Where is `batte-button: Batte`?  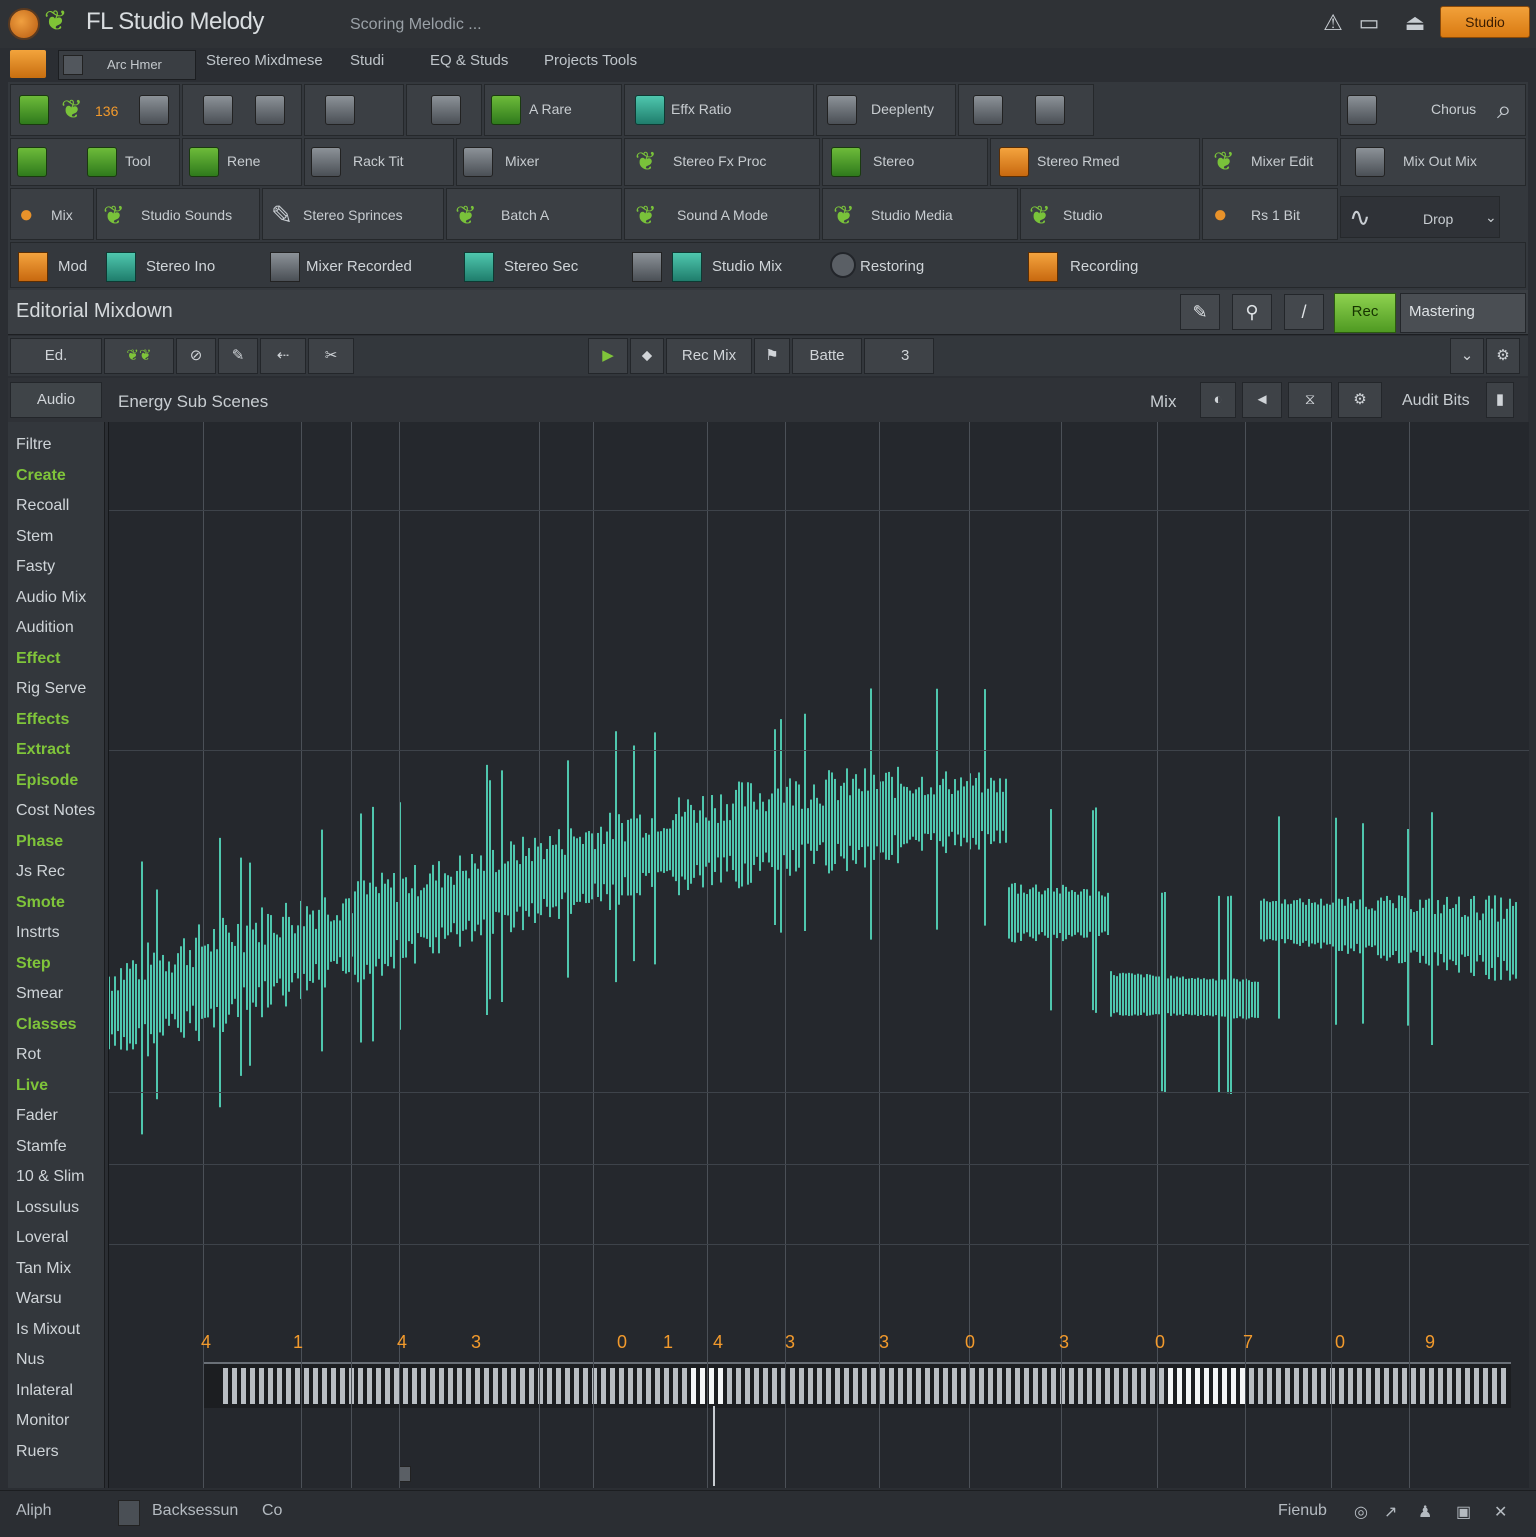 batte-button: Batte is located at coordinates (827, 356).